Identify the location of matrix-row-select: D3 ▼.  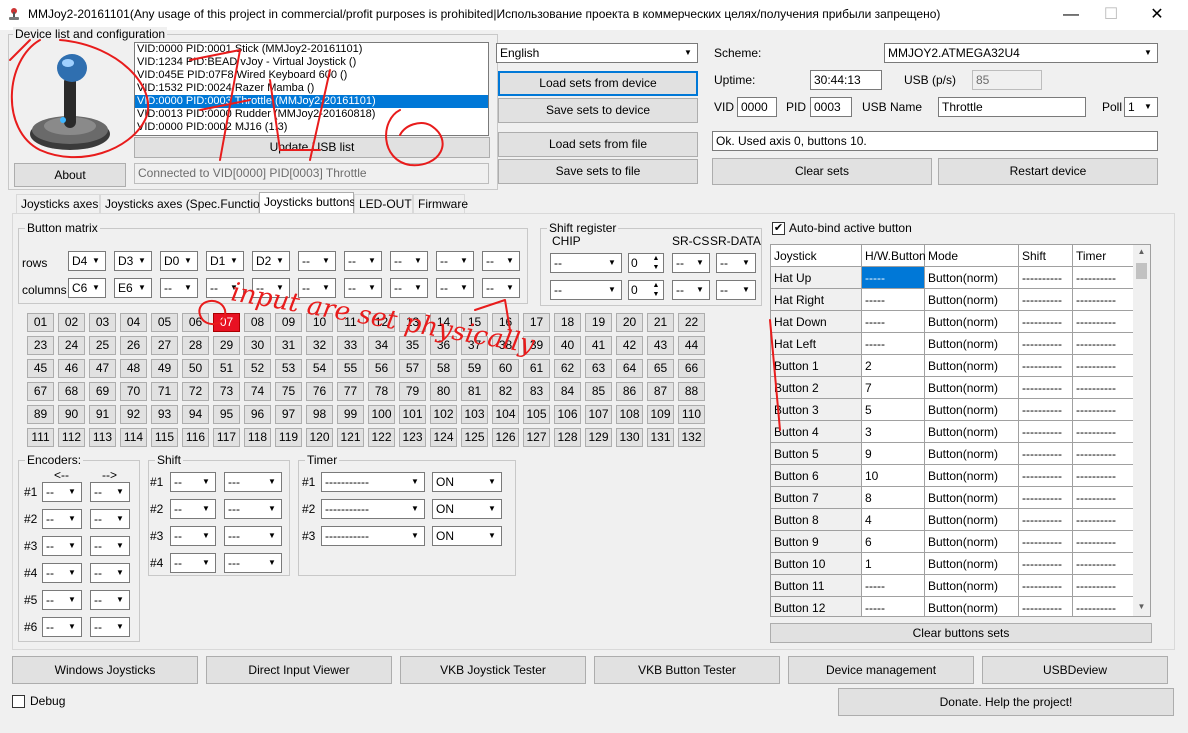
(133, 261).